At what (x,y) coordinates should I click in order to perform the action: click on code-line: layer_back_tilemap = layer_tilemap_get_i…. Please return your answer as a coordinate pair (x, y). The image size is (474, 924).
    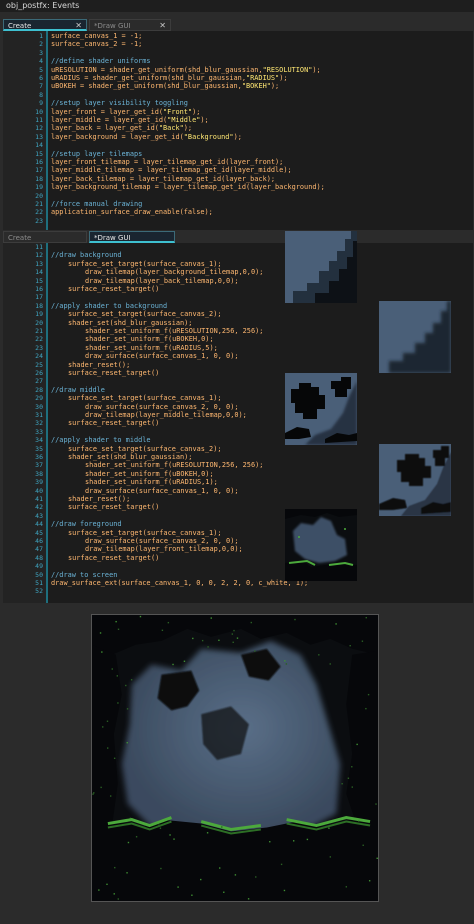
    Looking at the image, I should click on (163, 179).